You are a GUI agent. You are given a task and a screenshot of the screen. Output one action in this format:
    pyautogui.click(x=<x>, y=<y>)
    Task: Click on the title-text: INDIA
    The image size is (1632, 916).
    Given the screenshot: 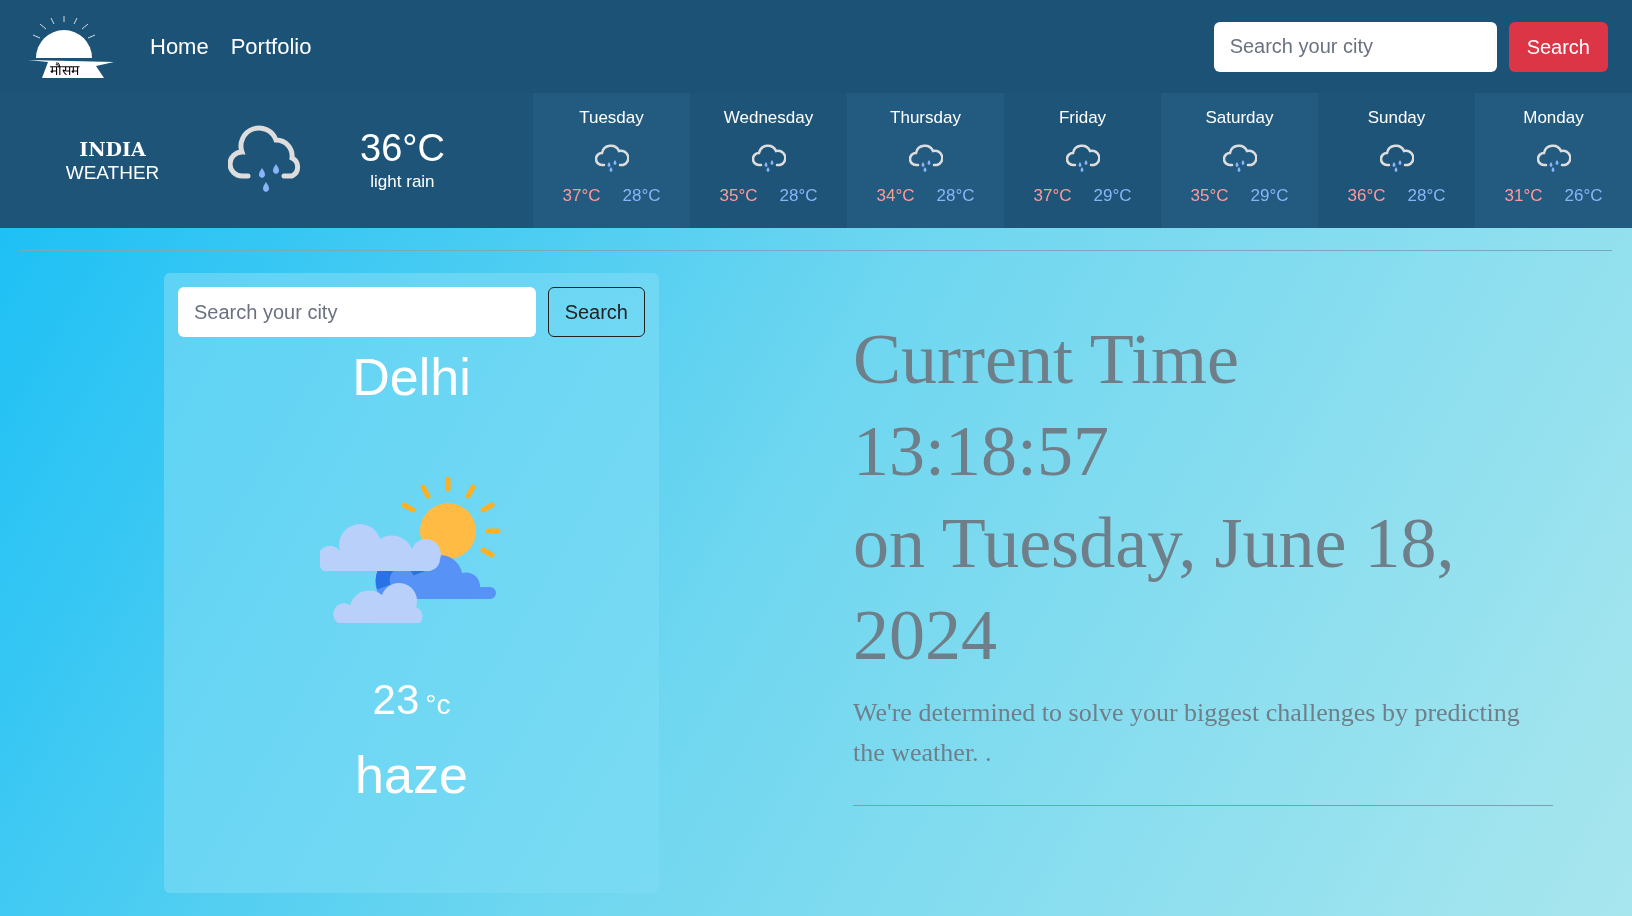 What is the action you would take?
    pyautogui.click(x=112, y=149)
    